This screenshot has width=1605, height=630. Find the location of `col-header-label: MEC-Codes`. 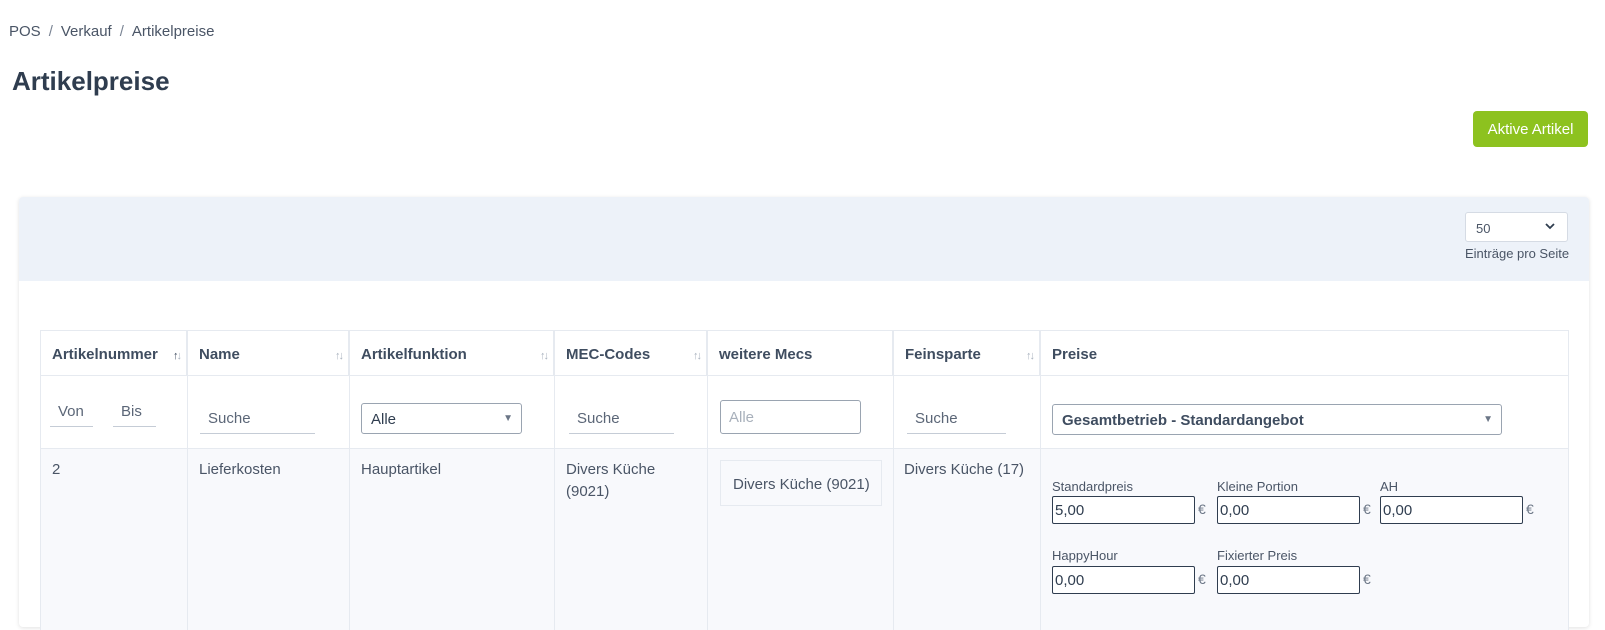

col-header-label: MEC-Codes is located at coordinates (608, 354).